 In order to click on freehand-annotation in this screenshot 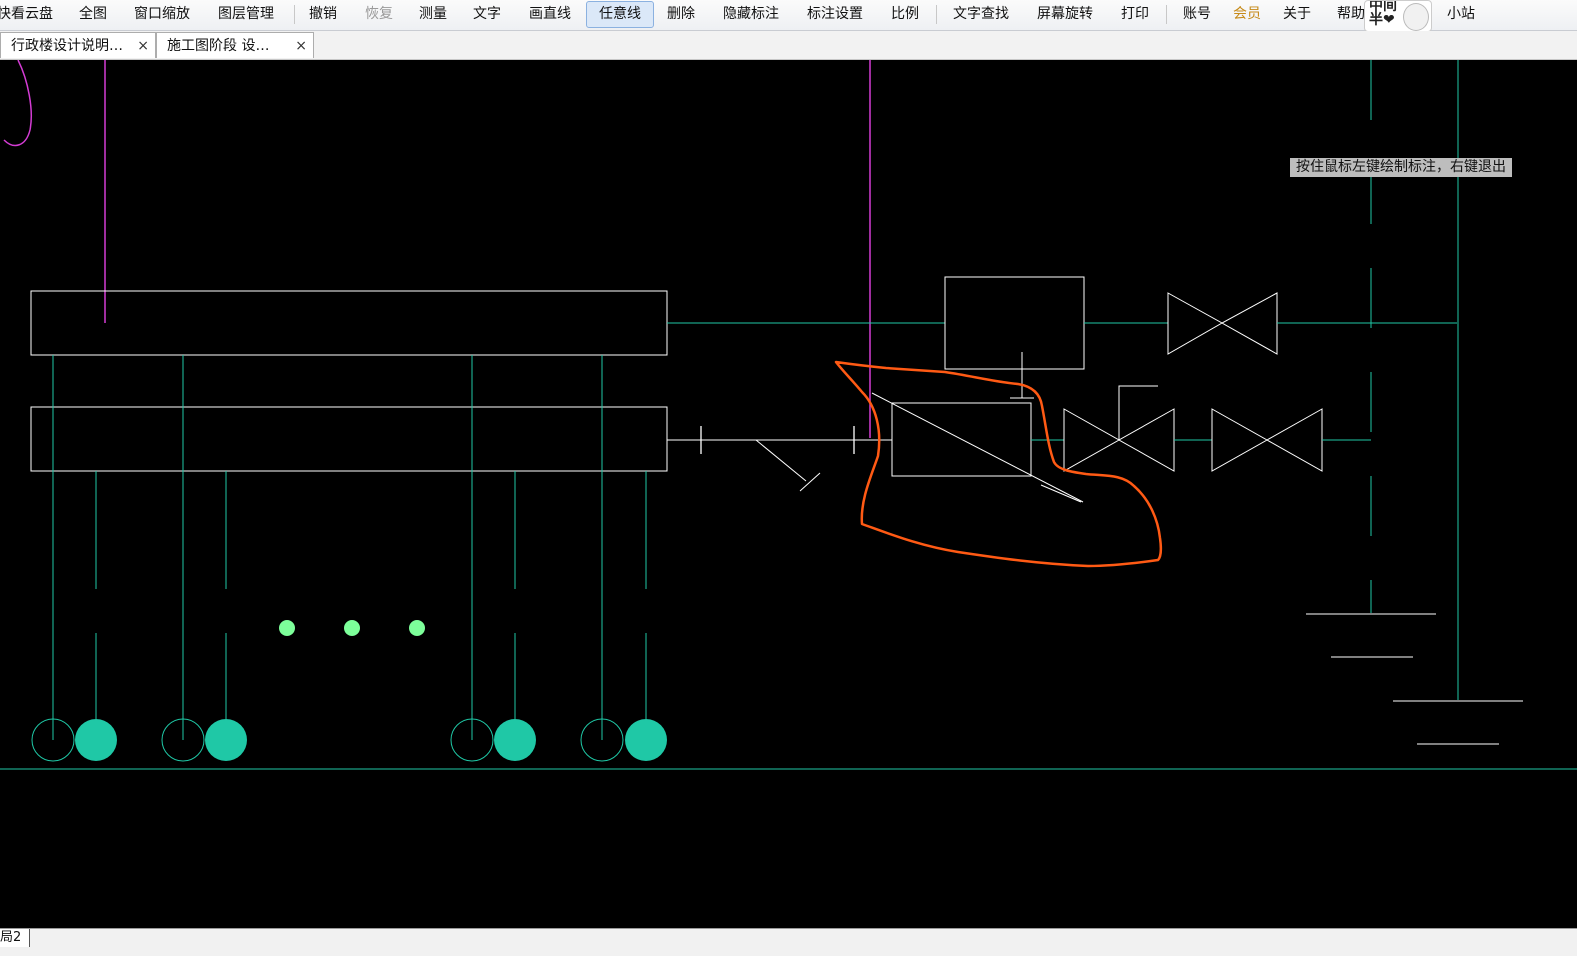, I will do `click(998, 464)`.